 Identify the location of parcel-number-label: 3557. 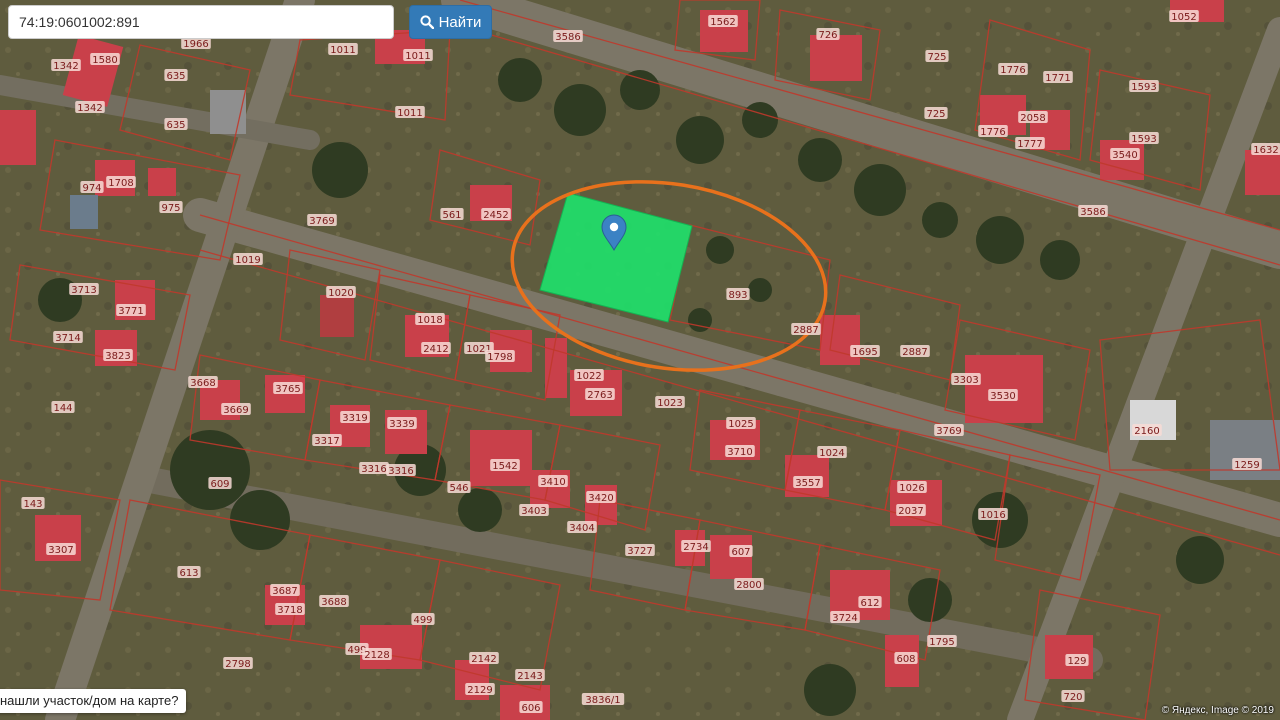
(808, 482).